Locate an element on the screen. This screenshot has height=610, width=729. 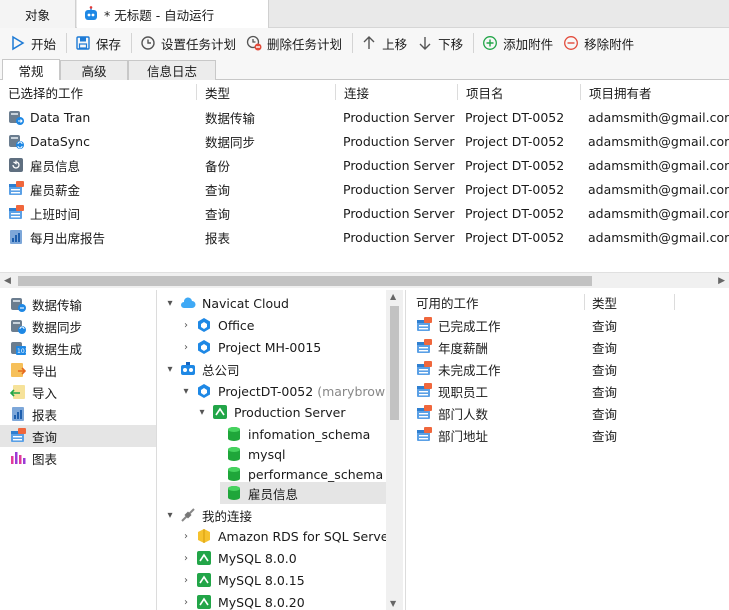
job-name-cell: 每月出席报告 is located at coordinates (102, 237).